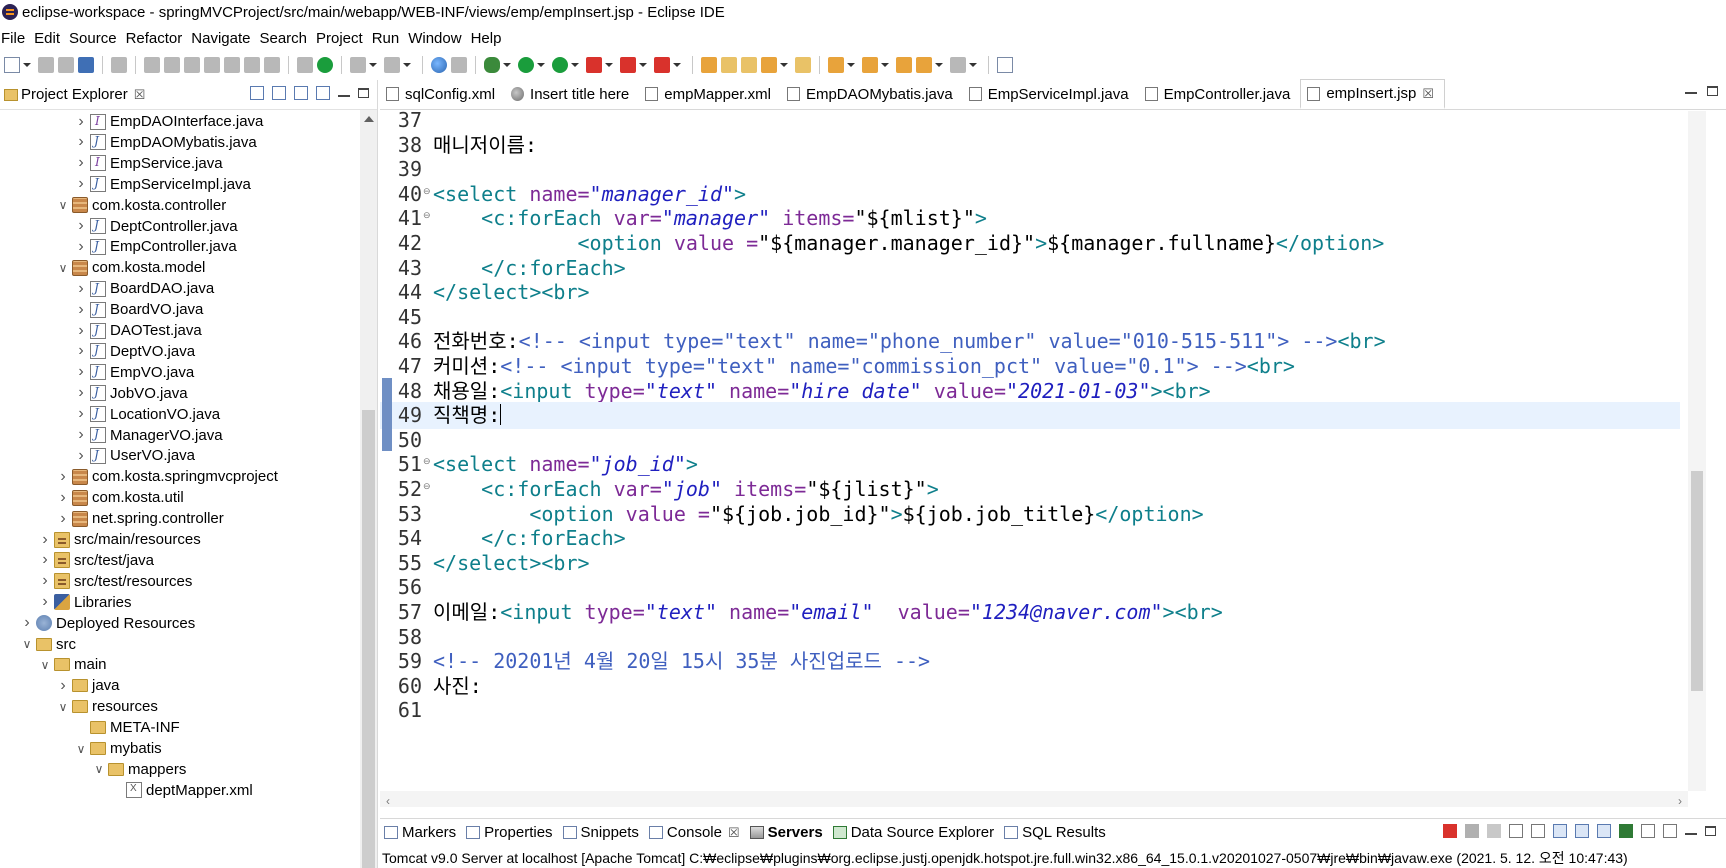 This screenshot has height=868, width=1726. I want to click on tree-item: resources, so click(79, 706).